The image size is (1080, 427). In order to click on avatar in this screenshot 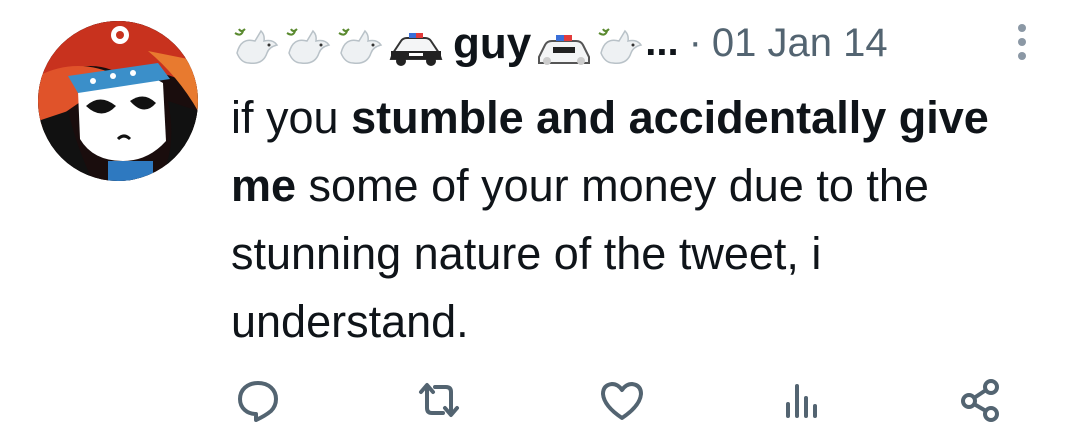, I will do `click(118, 101)`.